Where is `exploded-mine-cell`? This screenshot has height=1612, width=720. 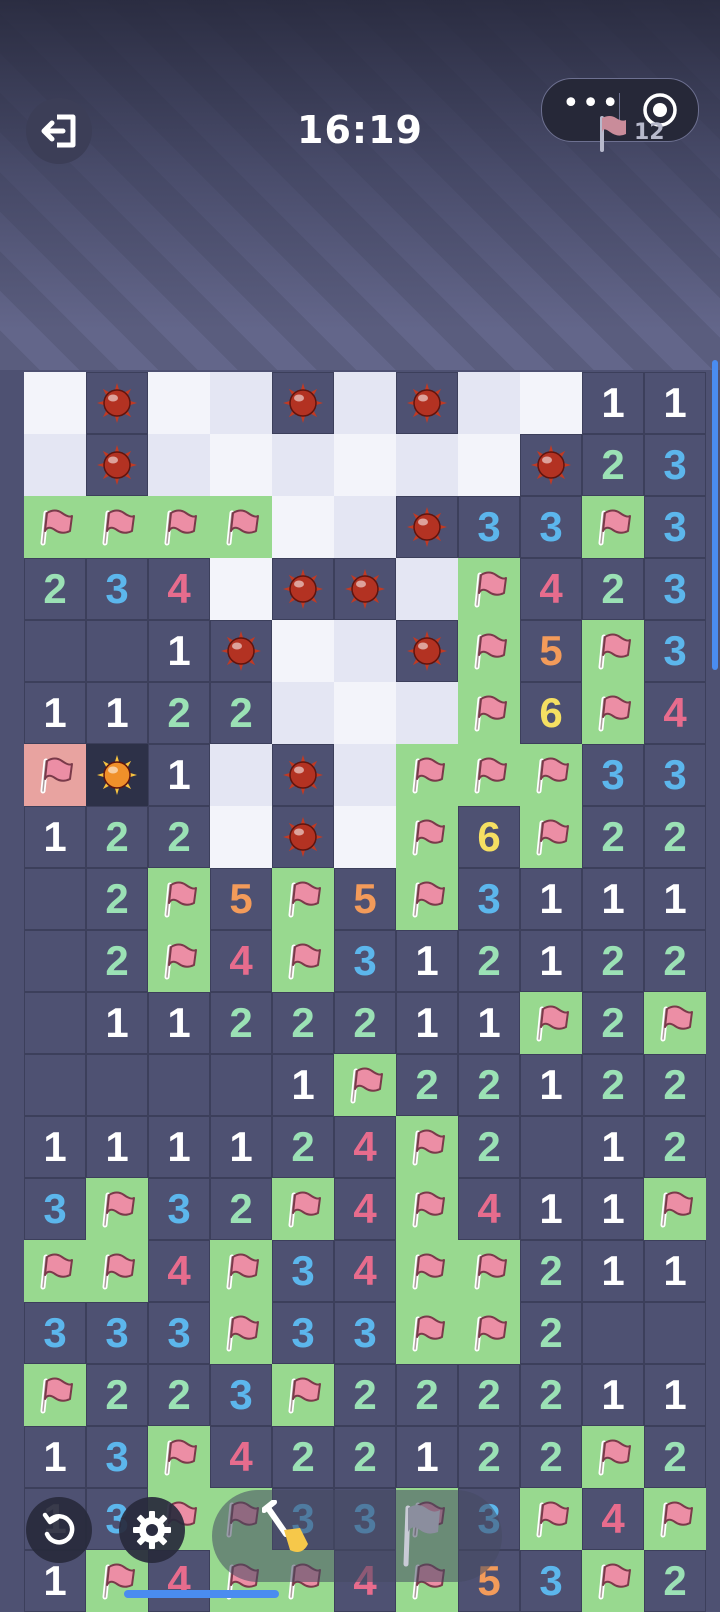 exploded-mine-cell is located at coordinates (117, 775).